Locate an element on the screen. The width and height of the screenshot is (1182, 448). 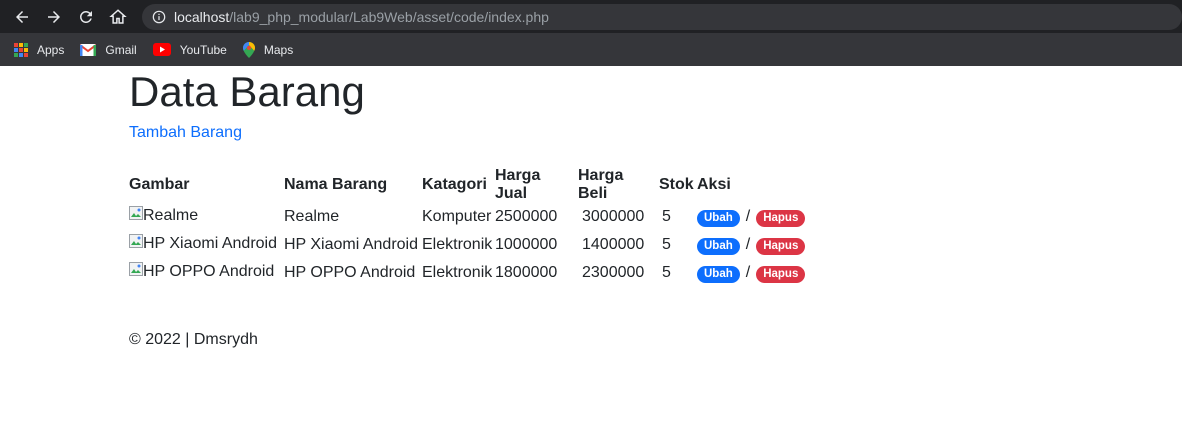
image-cell: HP Xiaomi Android is located at coordinates (206, 245).